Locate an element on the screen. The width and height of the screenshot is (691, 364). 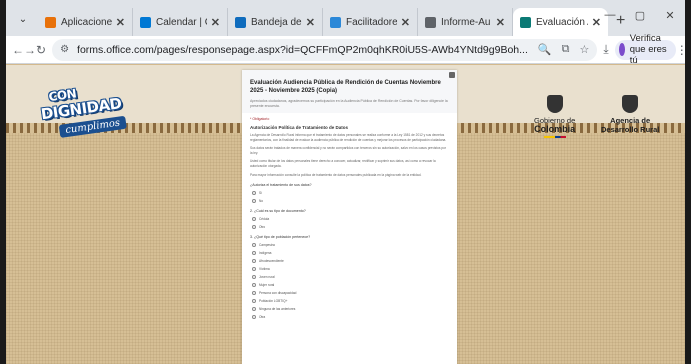
form-menu-button is located at coordinates (452, 75).